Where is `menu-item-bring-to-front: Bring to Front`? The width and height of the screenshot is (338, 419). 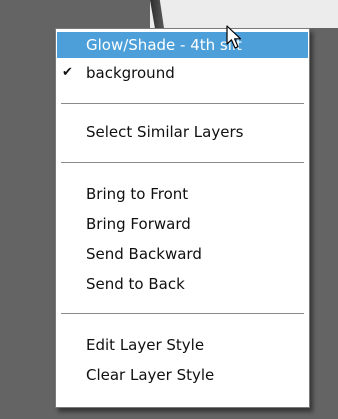
menu-item-bring-to-front: Bring to Front is located at coordinates (182, 194).